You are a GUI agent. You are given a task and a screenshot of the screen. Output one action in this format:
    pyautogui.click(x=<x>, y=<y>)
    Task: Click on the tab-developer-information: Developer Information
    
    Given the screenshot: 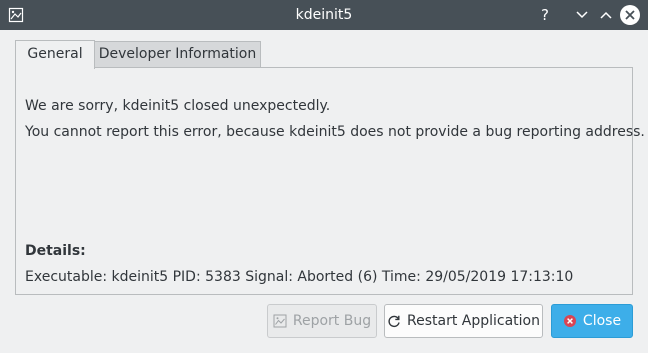 What is the action you would take?
    pyautogui.click(x=178, y=54)
    